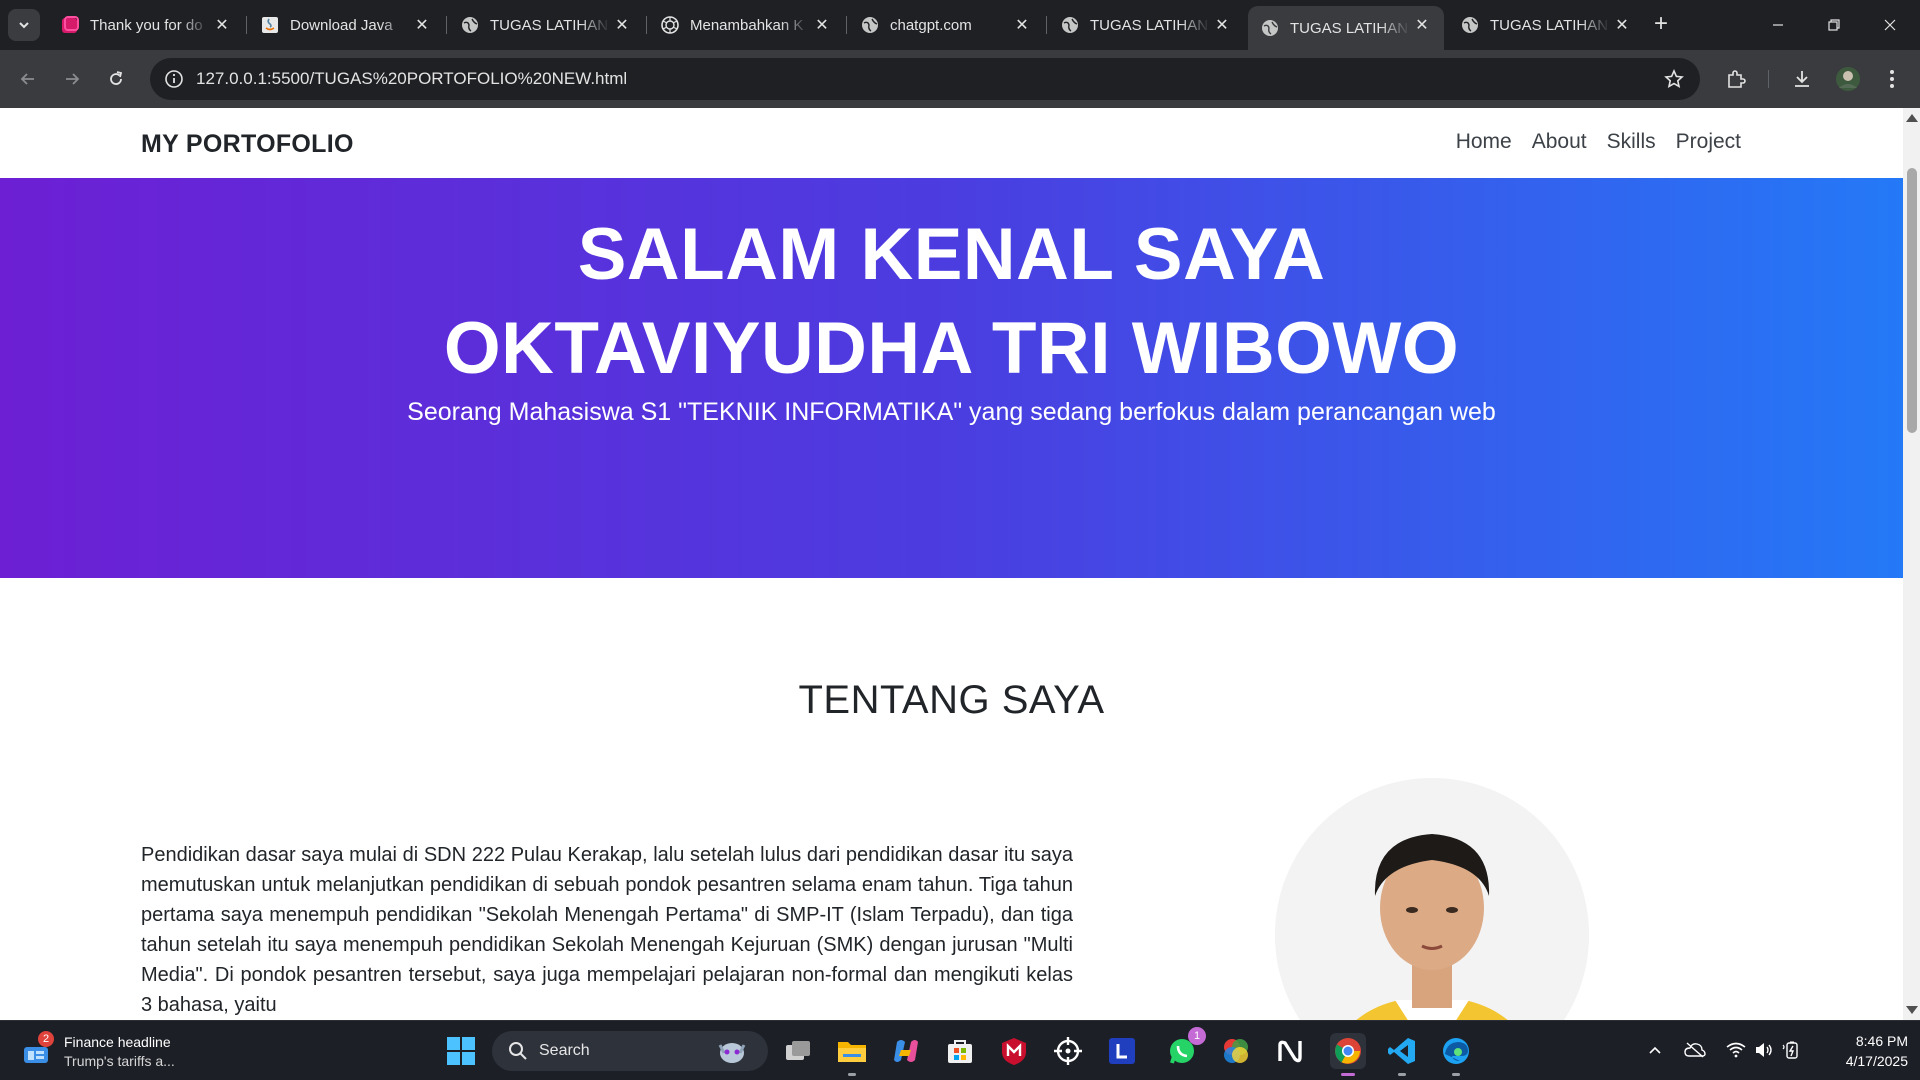 This screenshot has height=1080, width=1920. I want to click on site-info-icon, so click(174, 79).